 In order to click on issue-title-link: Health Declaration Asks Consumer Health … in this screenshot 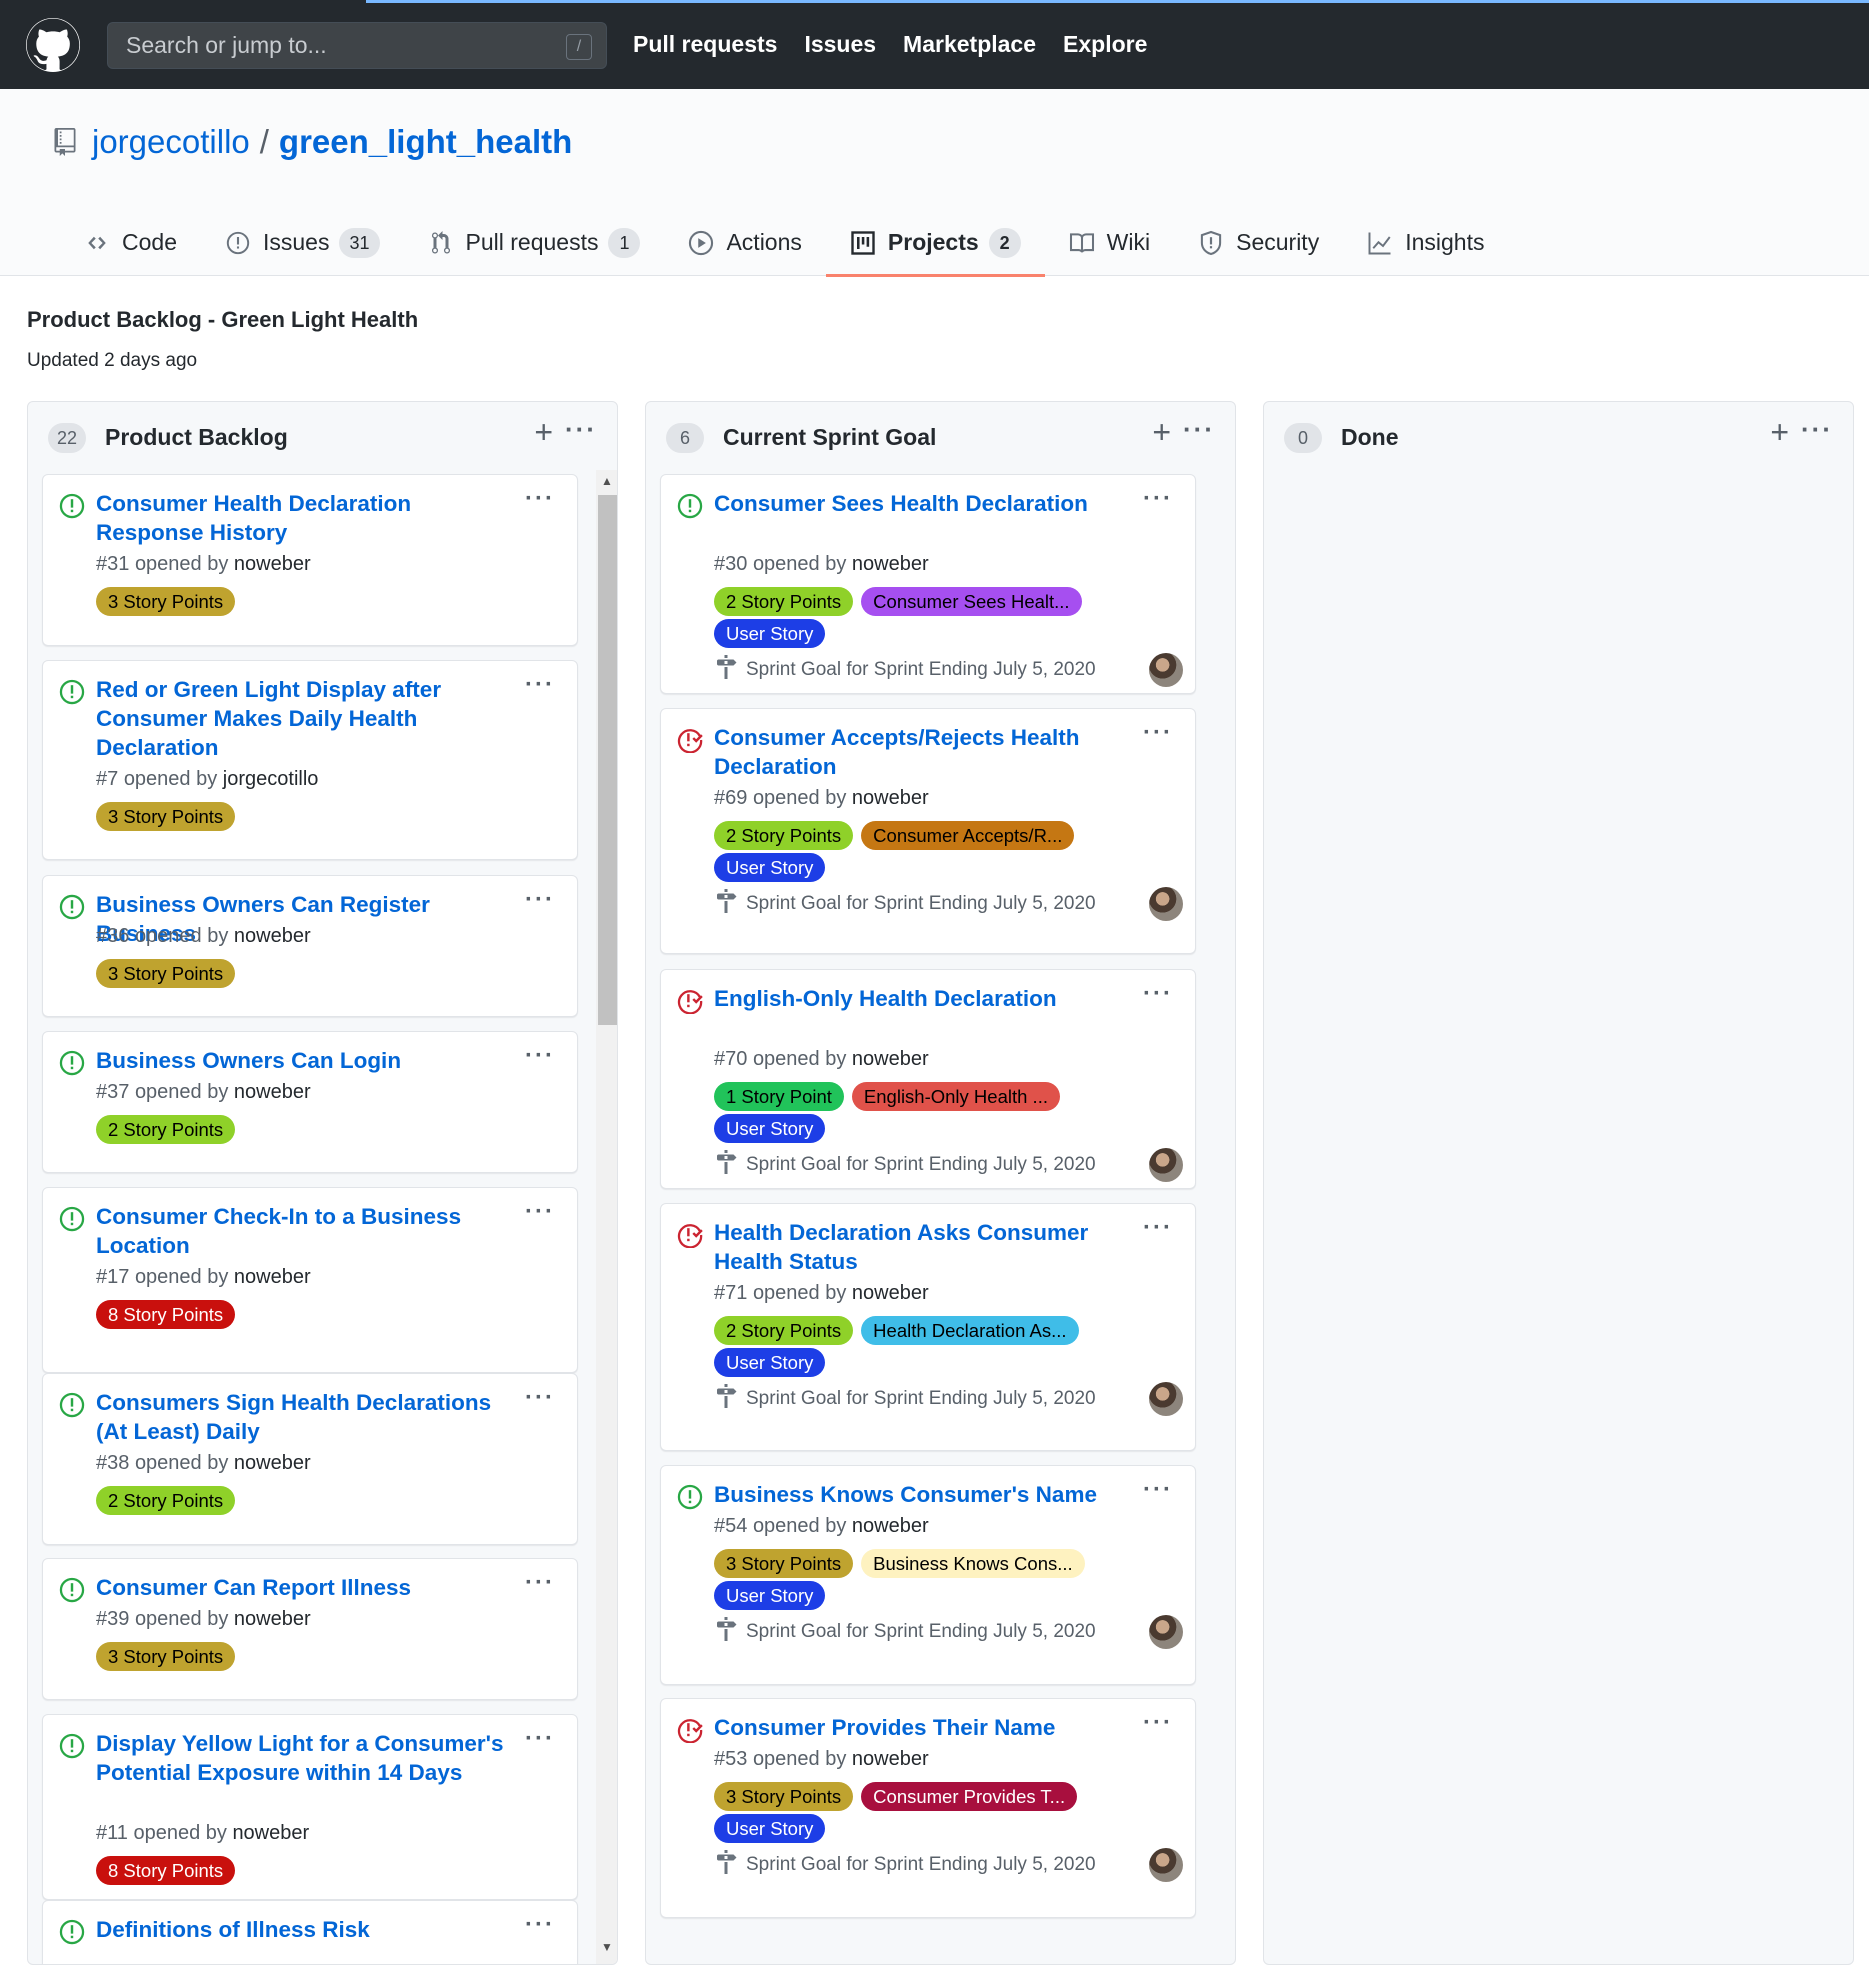, I will do `click(919, 1247)`.